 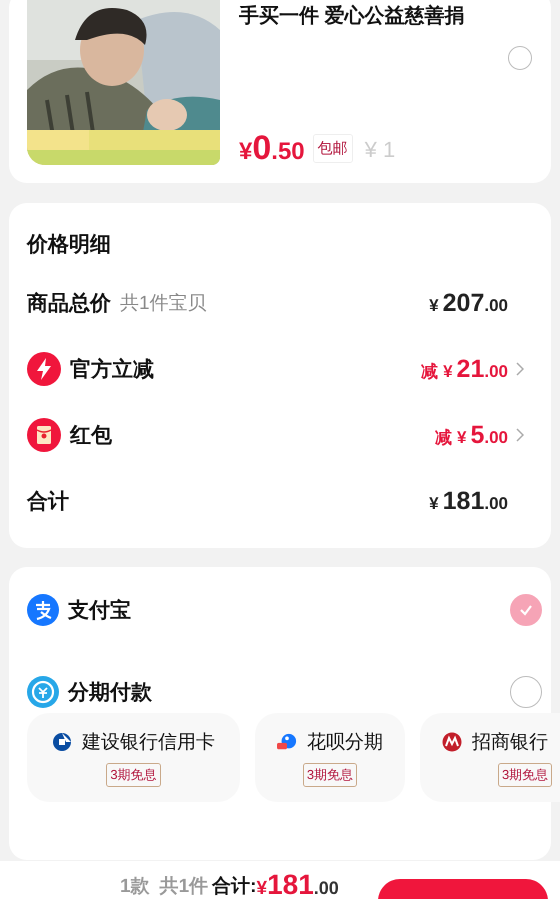 I want to click on huabei-icon, so click(x=287, y=742).